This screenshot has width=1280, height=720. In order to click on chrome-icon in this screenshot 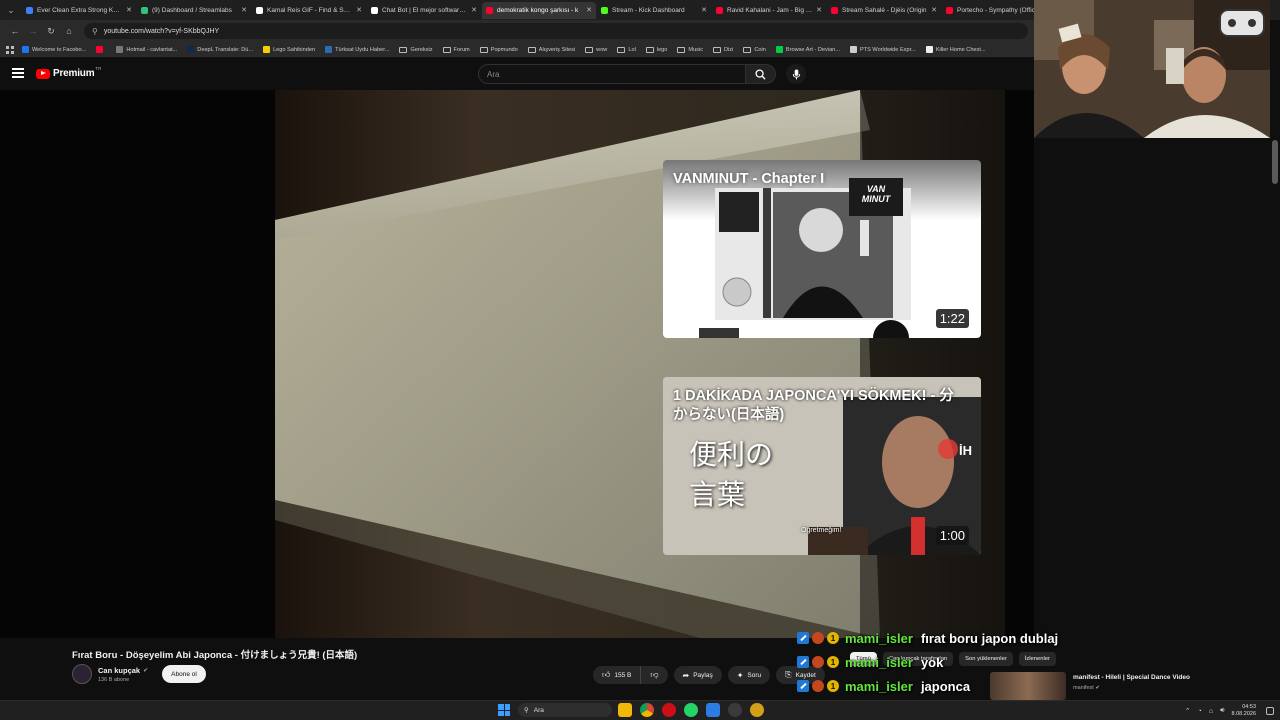, I will do `click(647, 710)`.